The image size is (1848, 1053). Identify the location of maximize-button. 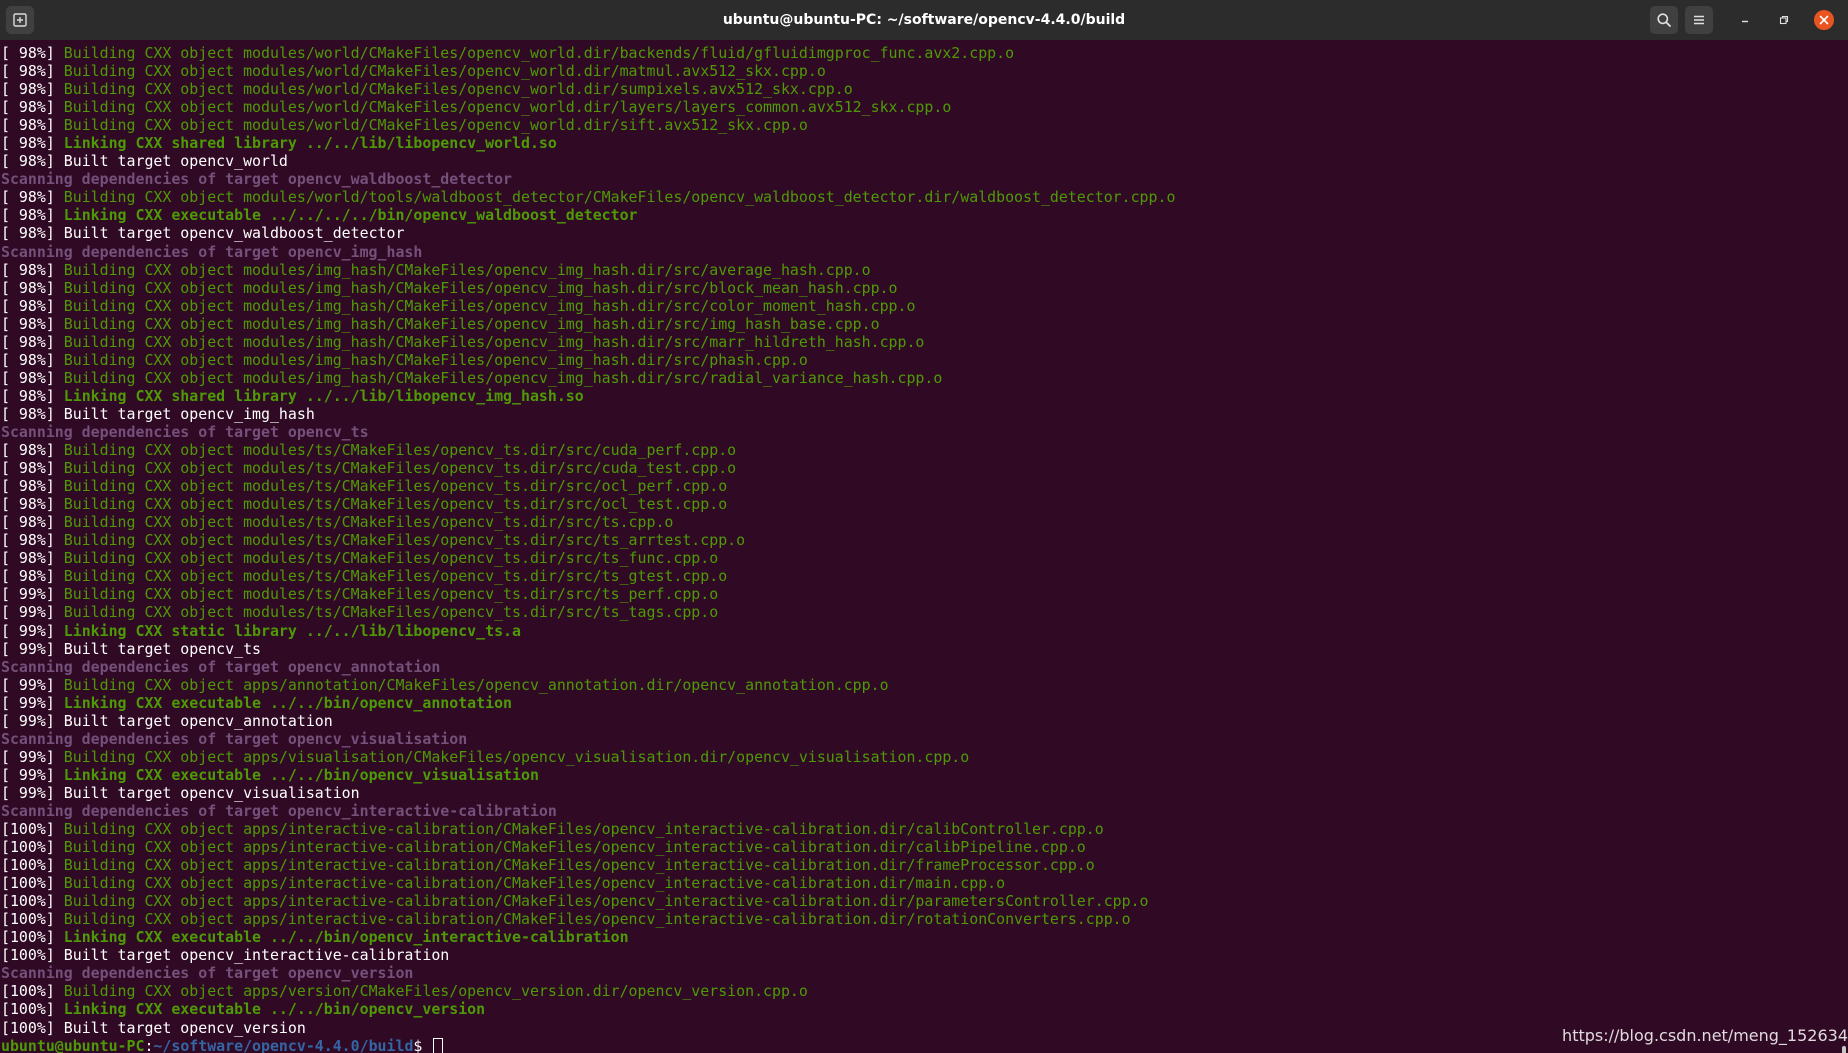
(1784, 20).